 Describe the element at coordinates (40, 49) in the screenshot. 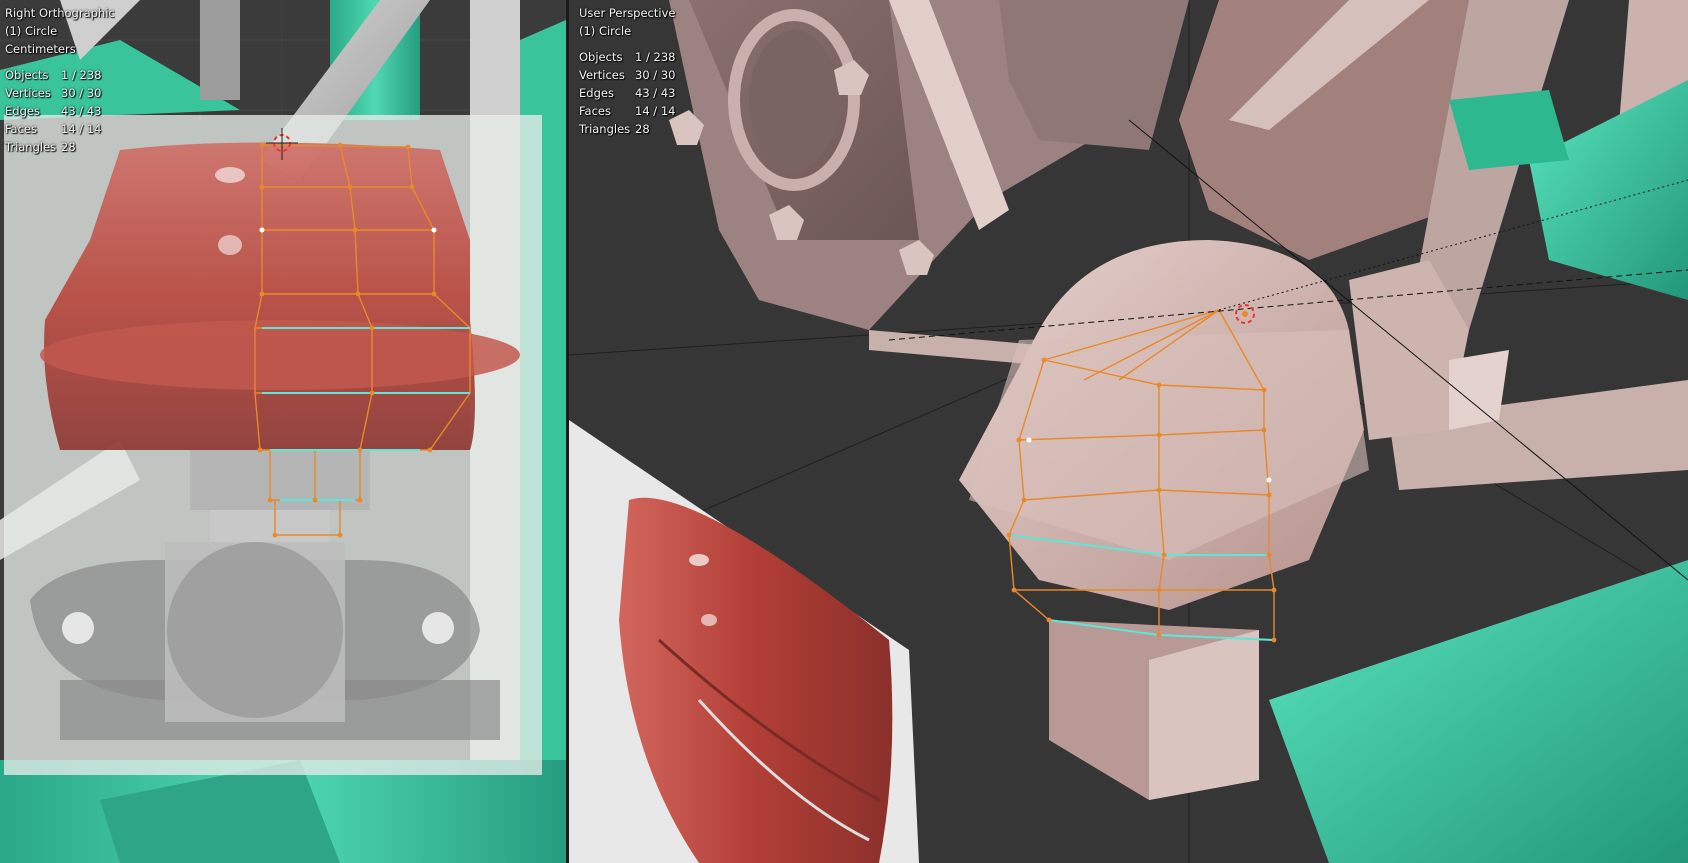

I see `units-label: Centimeters` at that location.